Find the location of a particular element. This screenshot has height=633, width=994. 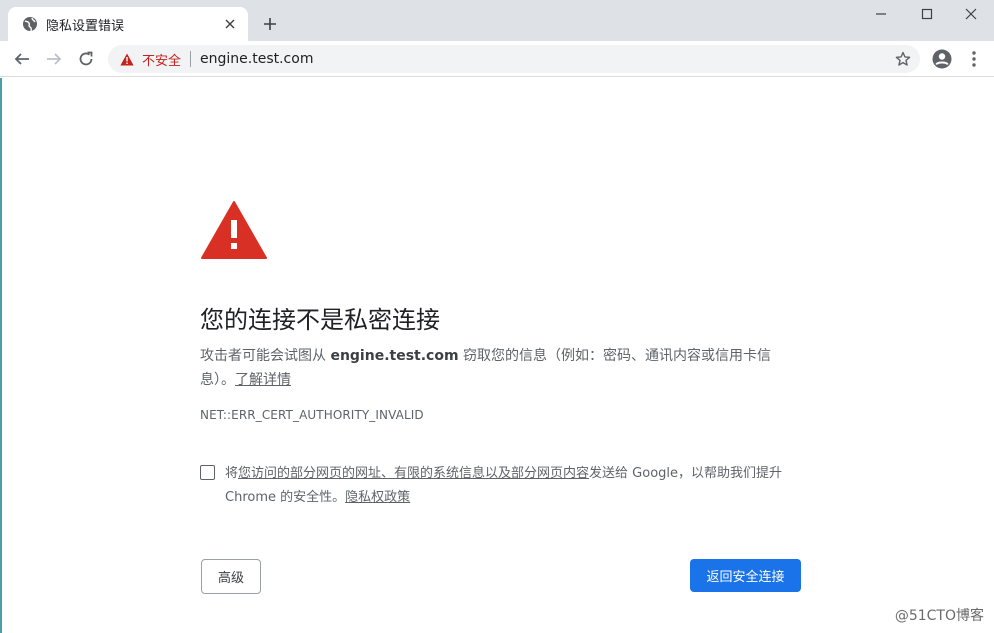

globe-icon is located at coordinates (30, 24).